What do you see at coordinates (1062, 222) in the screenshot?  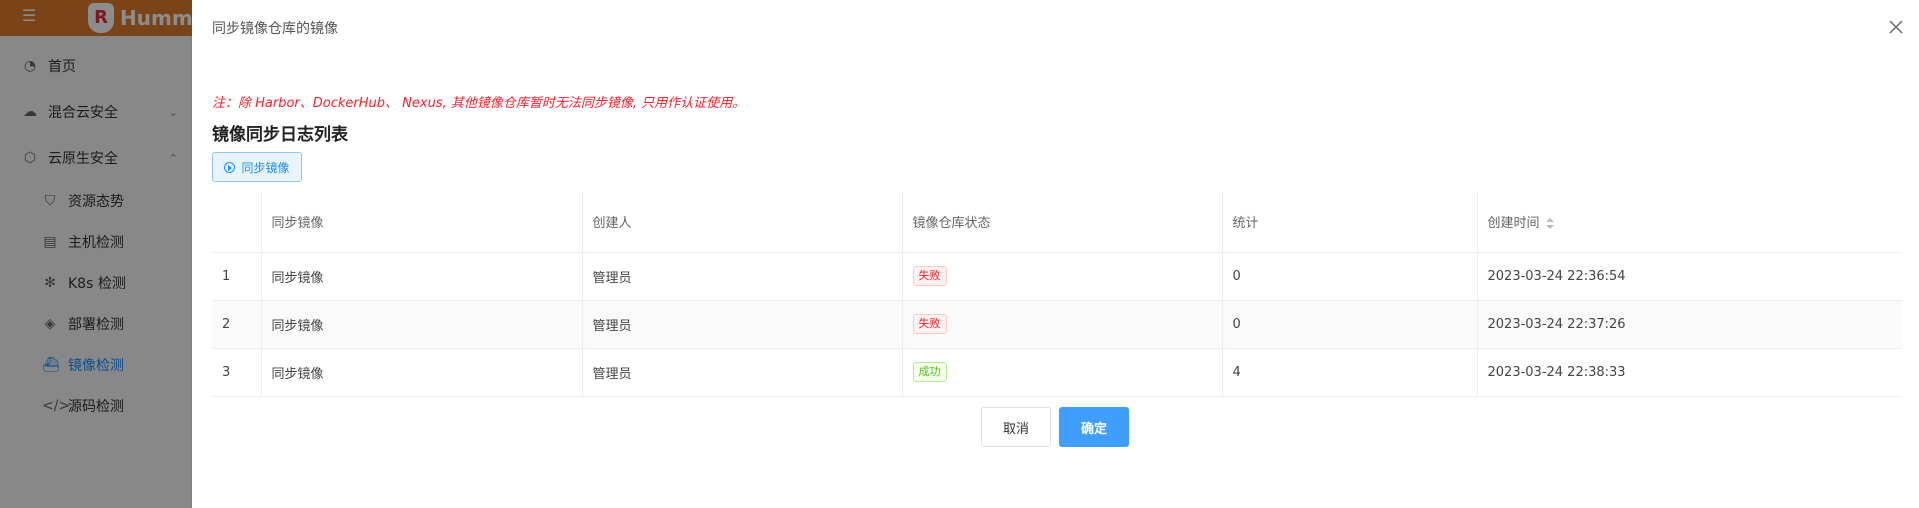 I see `column-header-status: 镜像仓库状态` at bounding box center [1062, 222].